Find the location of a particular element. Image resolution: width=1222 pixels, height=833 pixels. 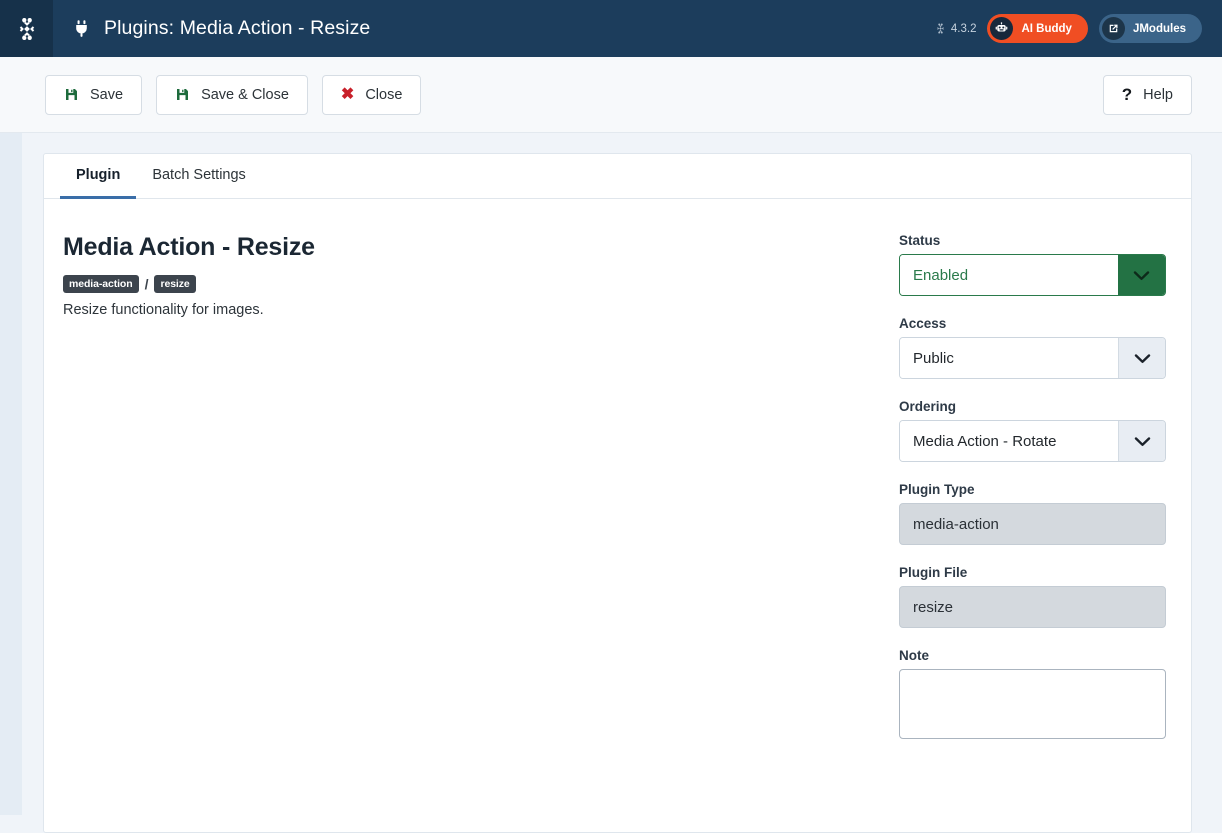

ordering-select: Media Action - Rotate is located at coordinates (1032, 441).